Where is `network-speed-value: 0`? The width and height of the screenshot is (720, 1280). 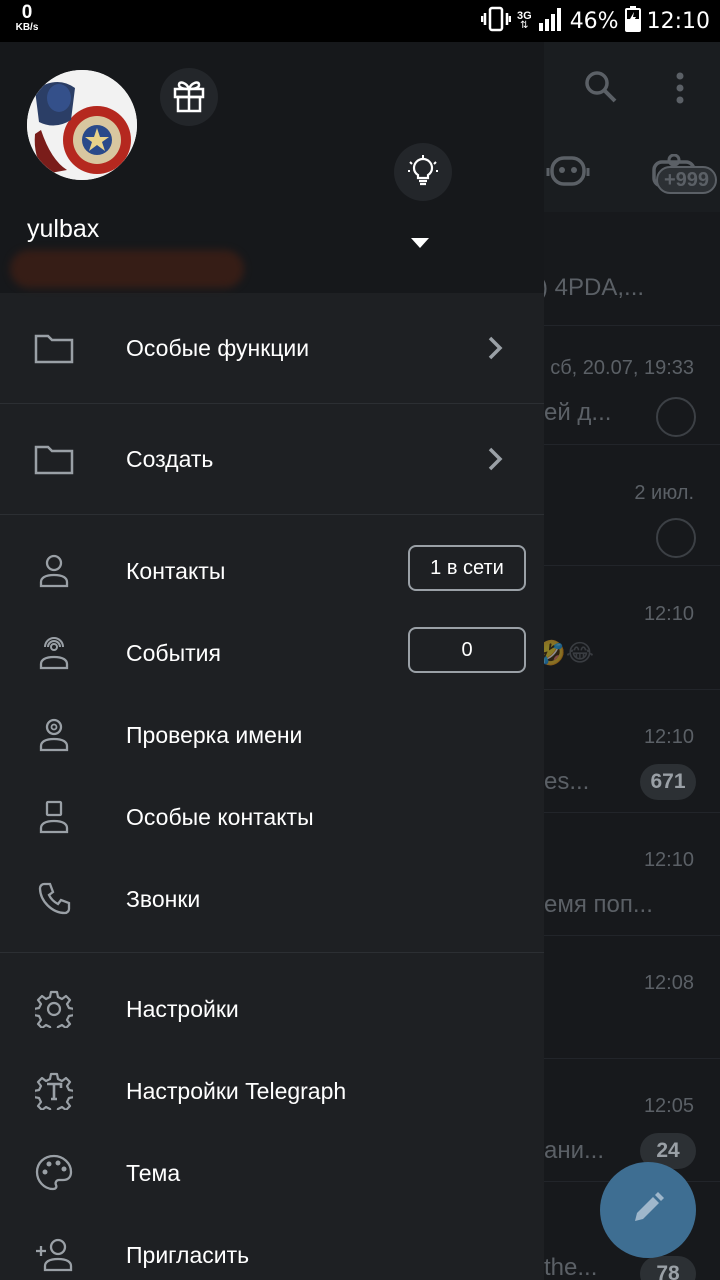 network-speed-value: 0 is located at coordinates (27, 12).